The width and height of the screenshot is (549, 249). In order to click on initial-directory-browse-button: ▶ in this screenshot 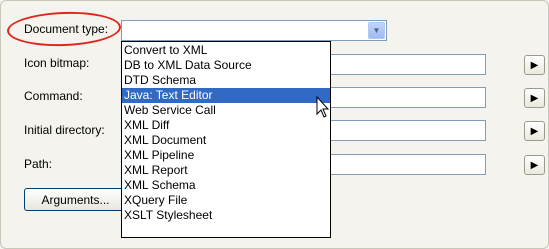, I will do `click(534, 131)`.